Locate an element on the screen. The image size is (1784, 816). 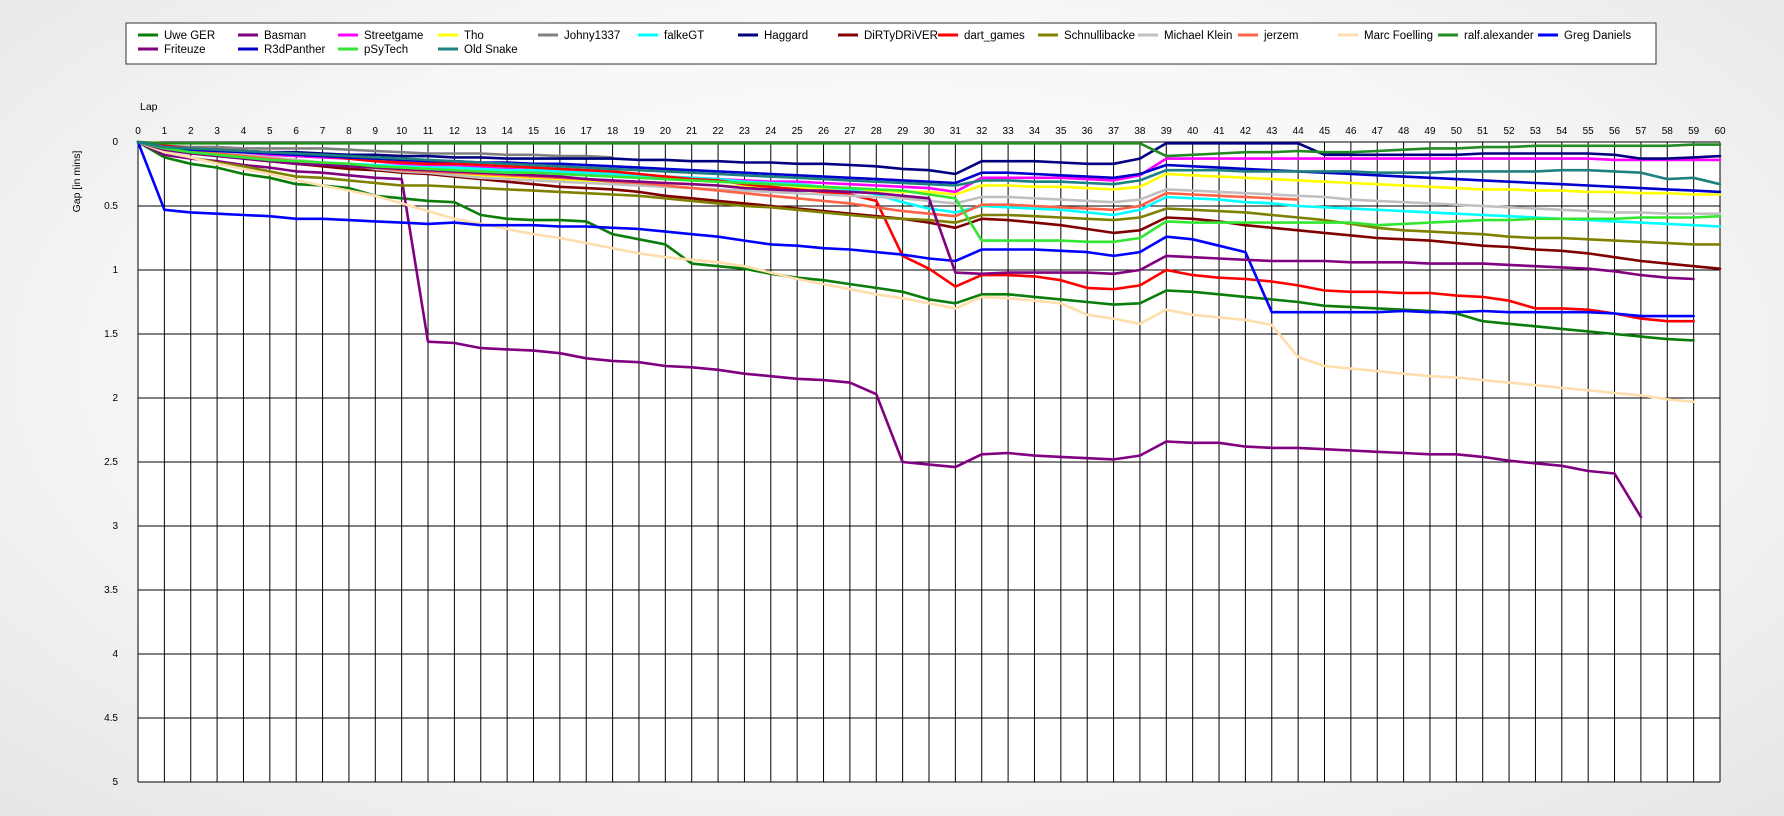
x-tick-label: 51 is located at coordinates (1483, 131).